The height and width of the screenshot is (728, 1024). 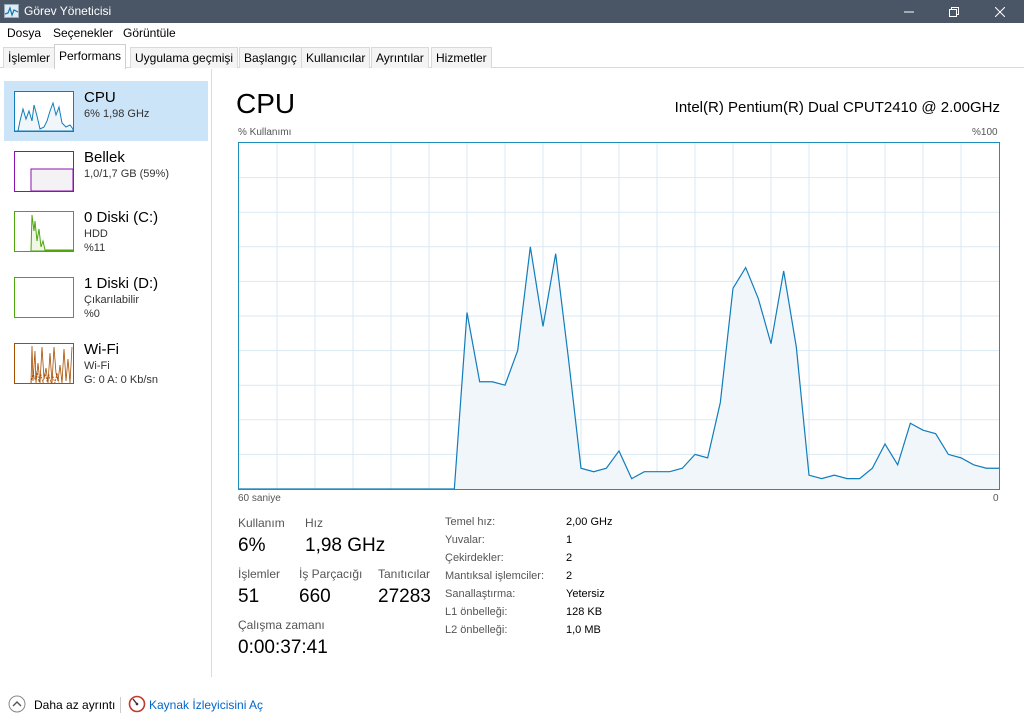 What do you see at coordinates (24, 33) in the screenshot?
I see `menu-file: Dosya` at bounding box center [24, 33].